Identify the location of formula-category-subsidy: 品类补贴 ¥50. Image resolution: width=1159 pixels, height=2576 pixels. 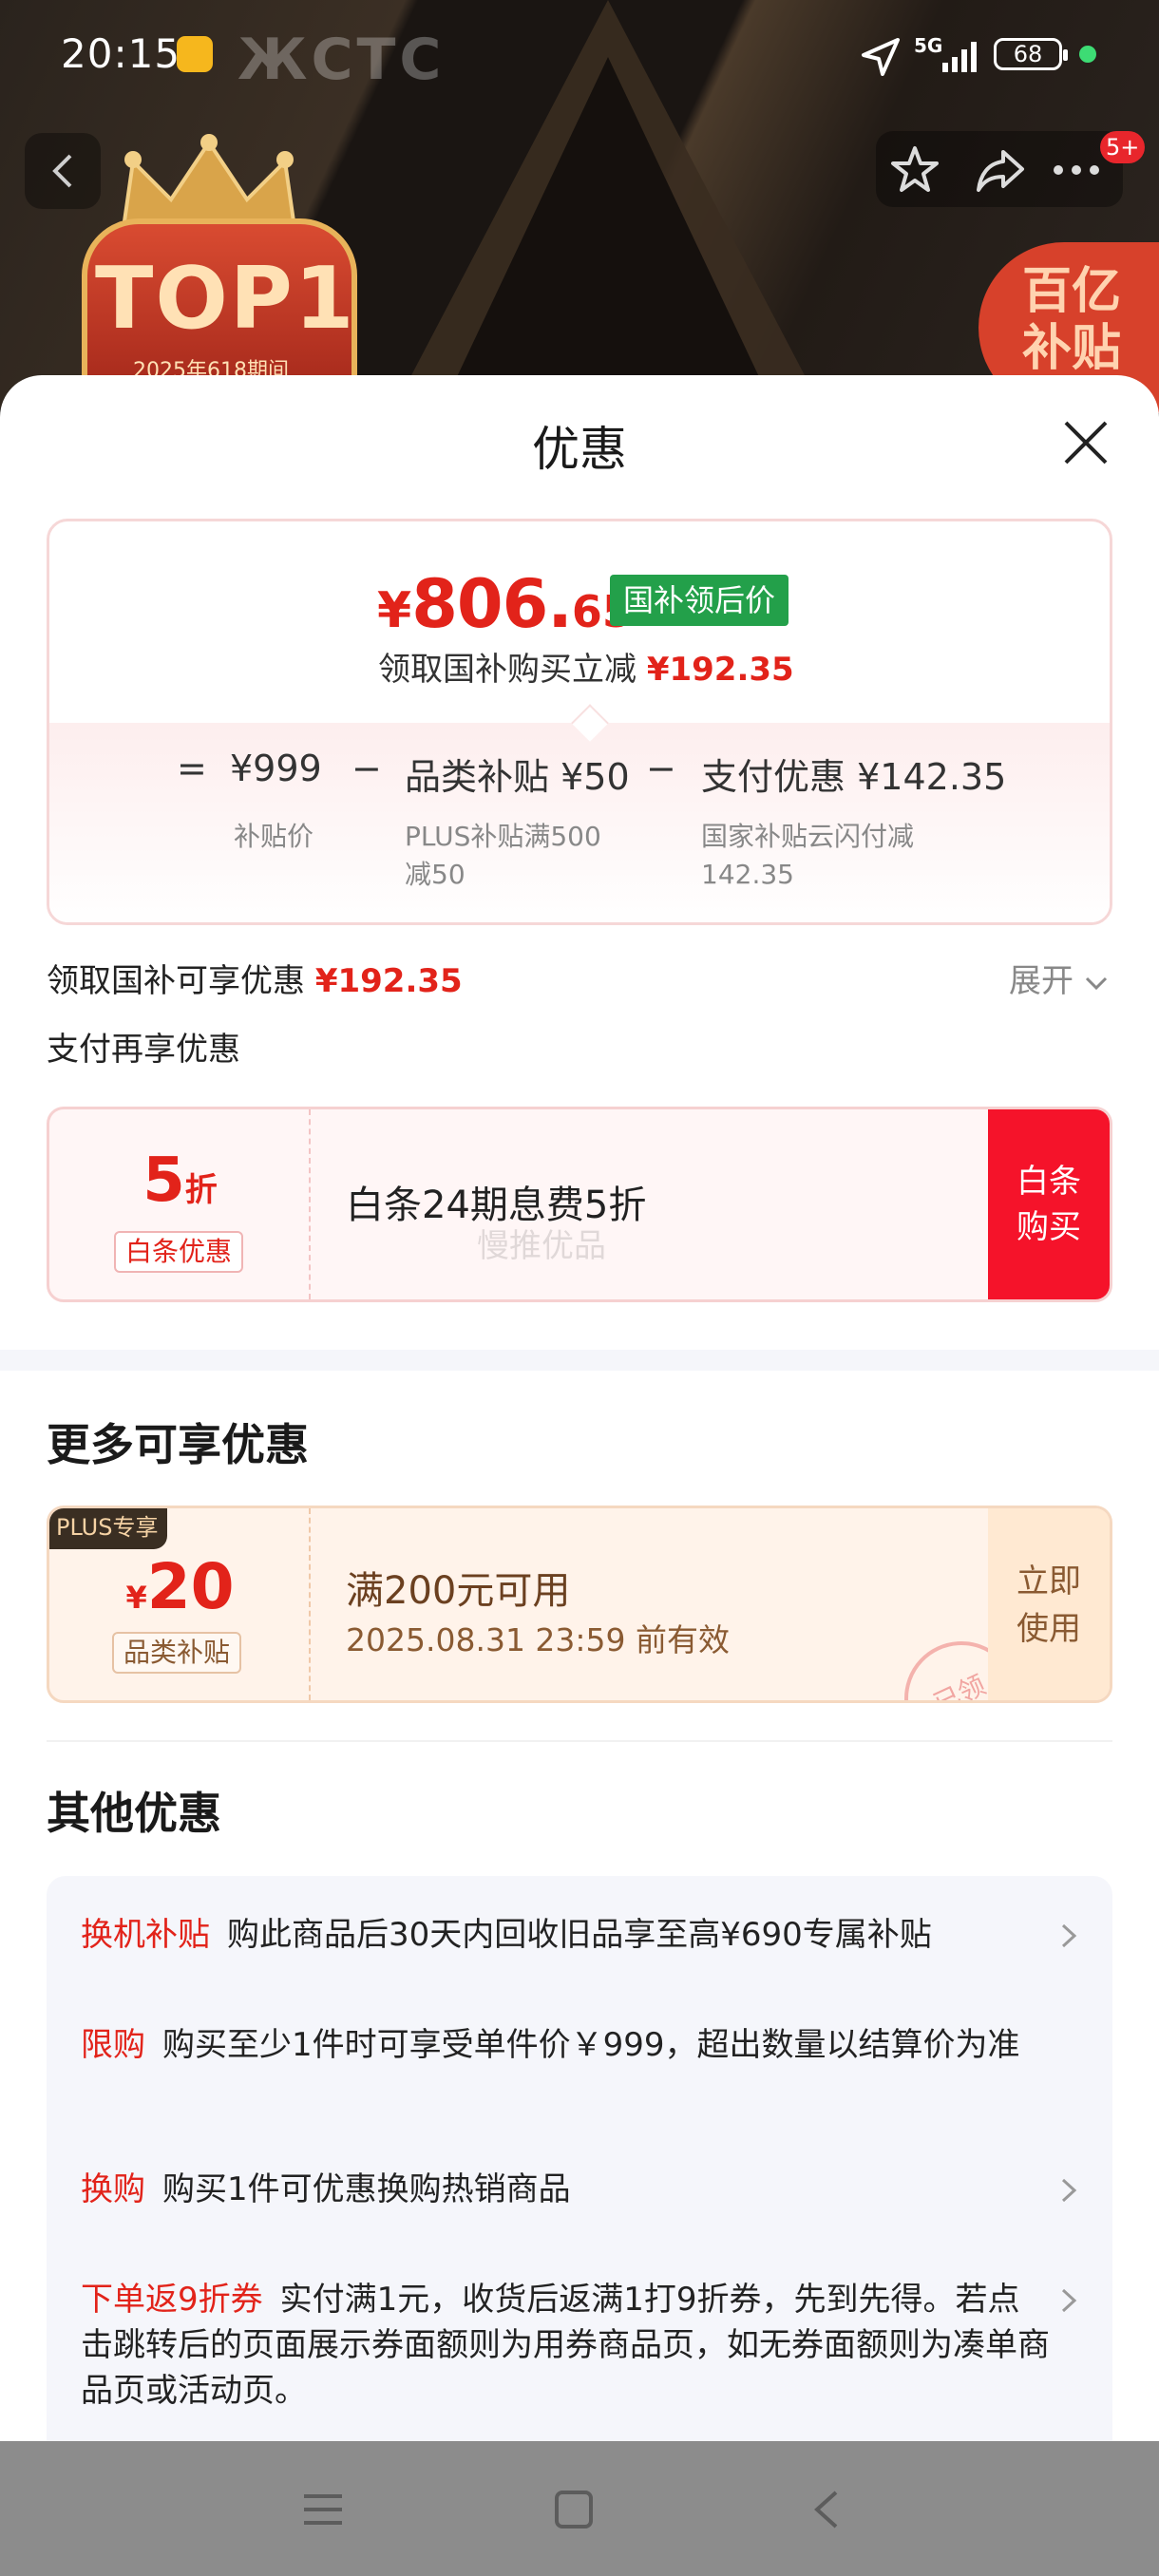
(517, 777).